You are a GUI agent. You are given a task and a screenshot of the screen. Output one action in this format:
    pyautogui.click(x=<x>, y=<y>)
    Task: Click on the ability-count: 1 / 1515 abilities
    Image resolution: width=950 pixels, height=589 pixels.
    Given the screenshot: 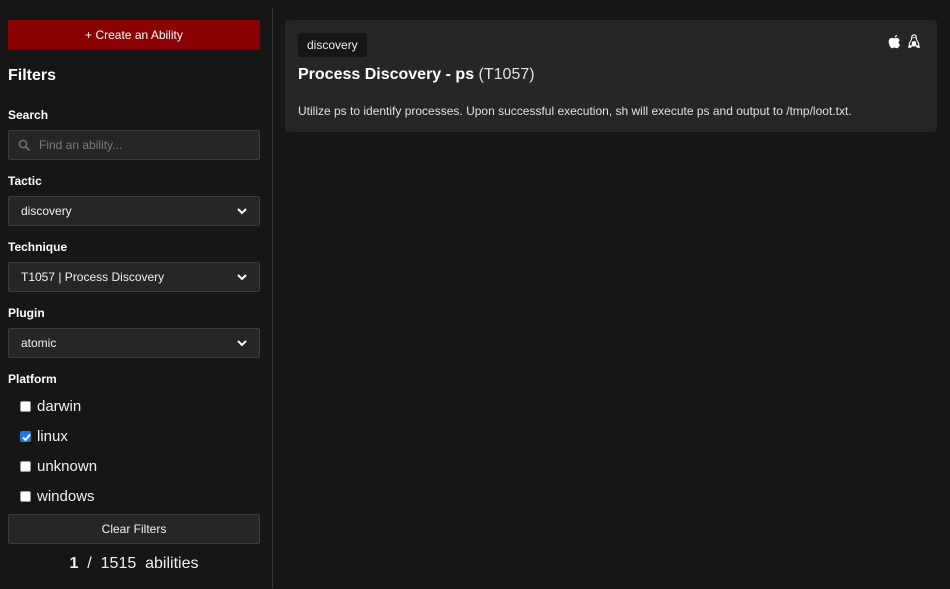 What is the action you would take?
    pyautogui.click(x=134, y=564)
    